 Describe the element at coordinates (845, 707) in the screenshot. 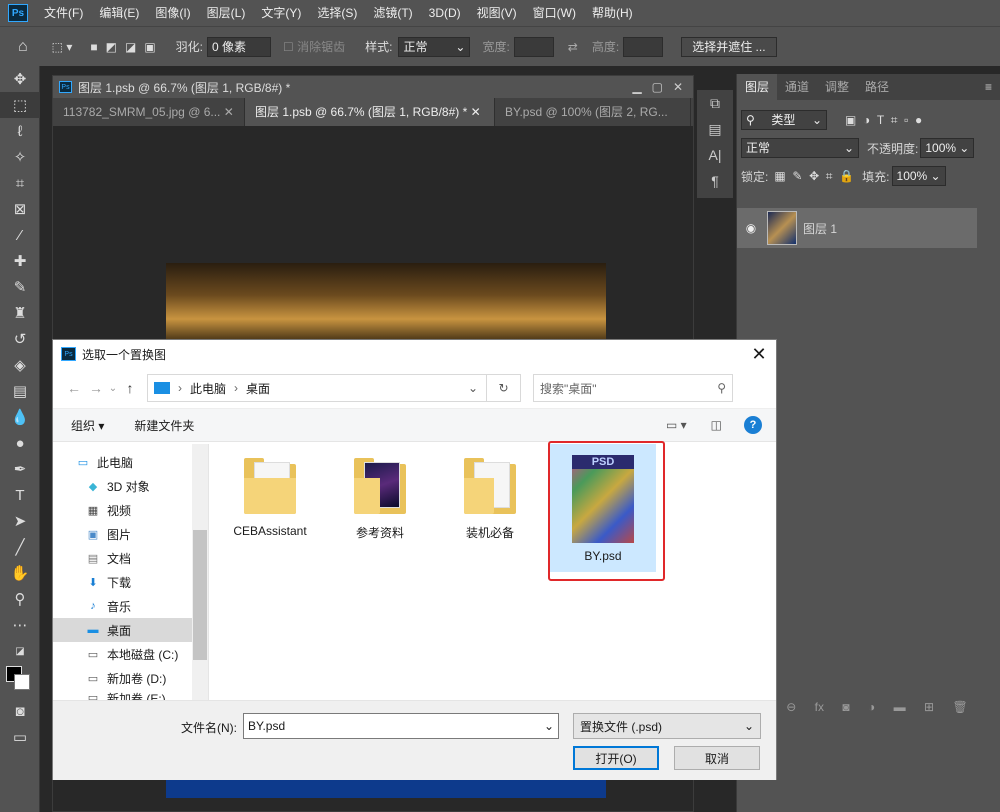

I see `mask-icon: ◙` at that location.